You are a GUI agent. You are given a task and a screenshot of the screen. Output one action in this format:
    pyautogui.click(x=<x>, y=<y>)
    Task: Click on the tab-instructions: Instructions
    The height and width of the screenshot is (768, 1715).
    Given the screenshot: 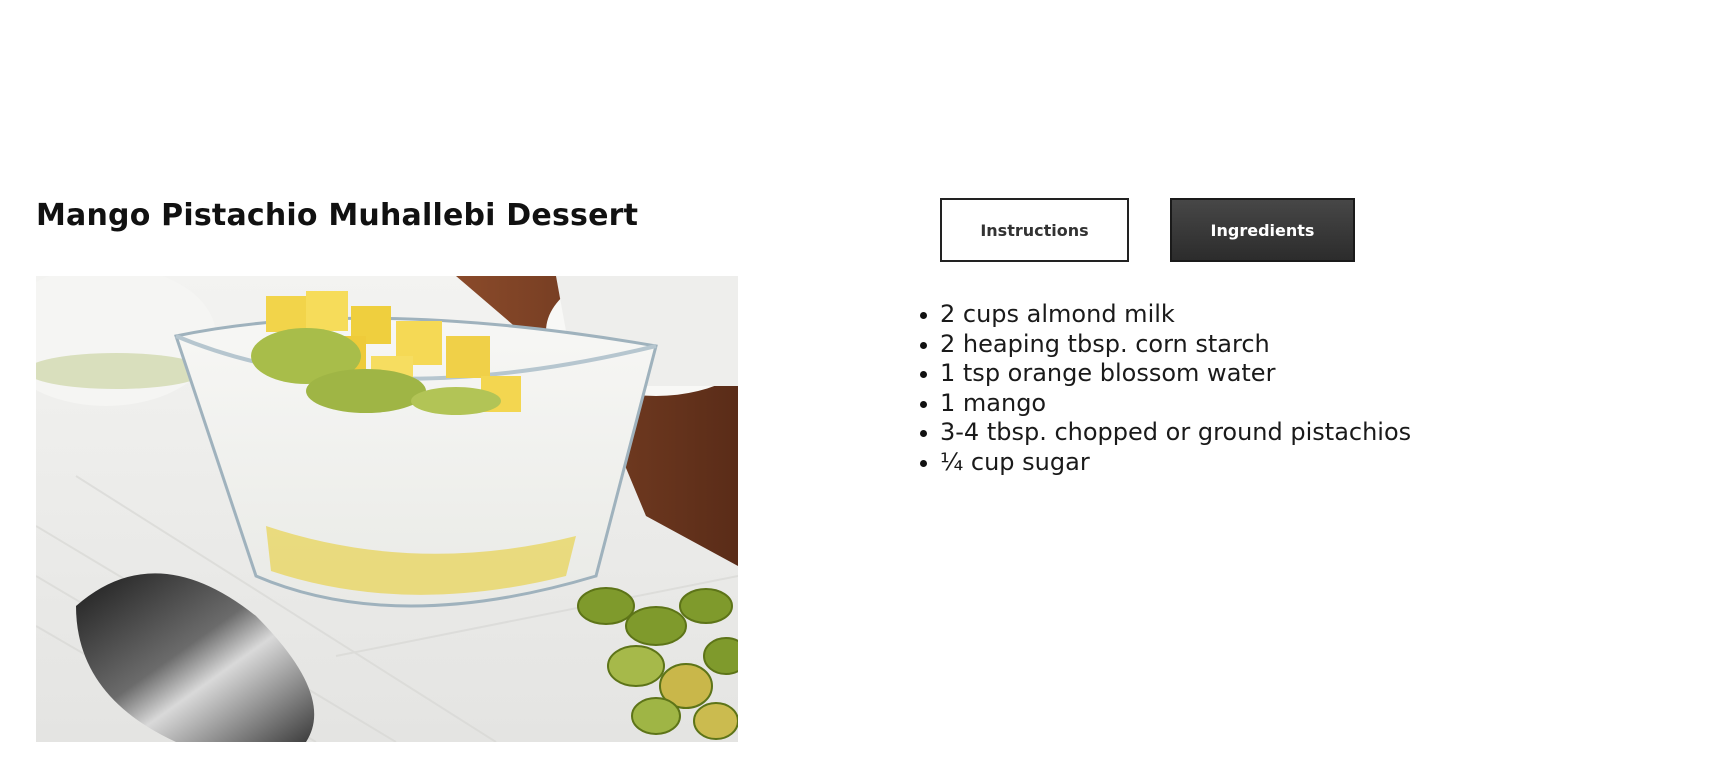 What is the action you would take?
    pyautogui.click(x=1034, y=230)
    